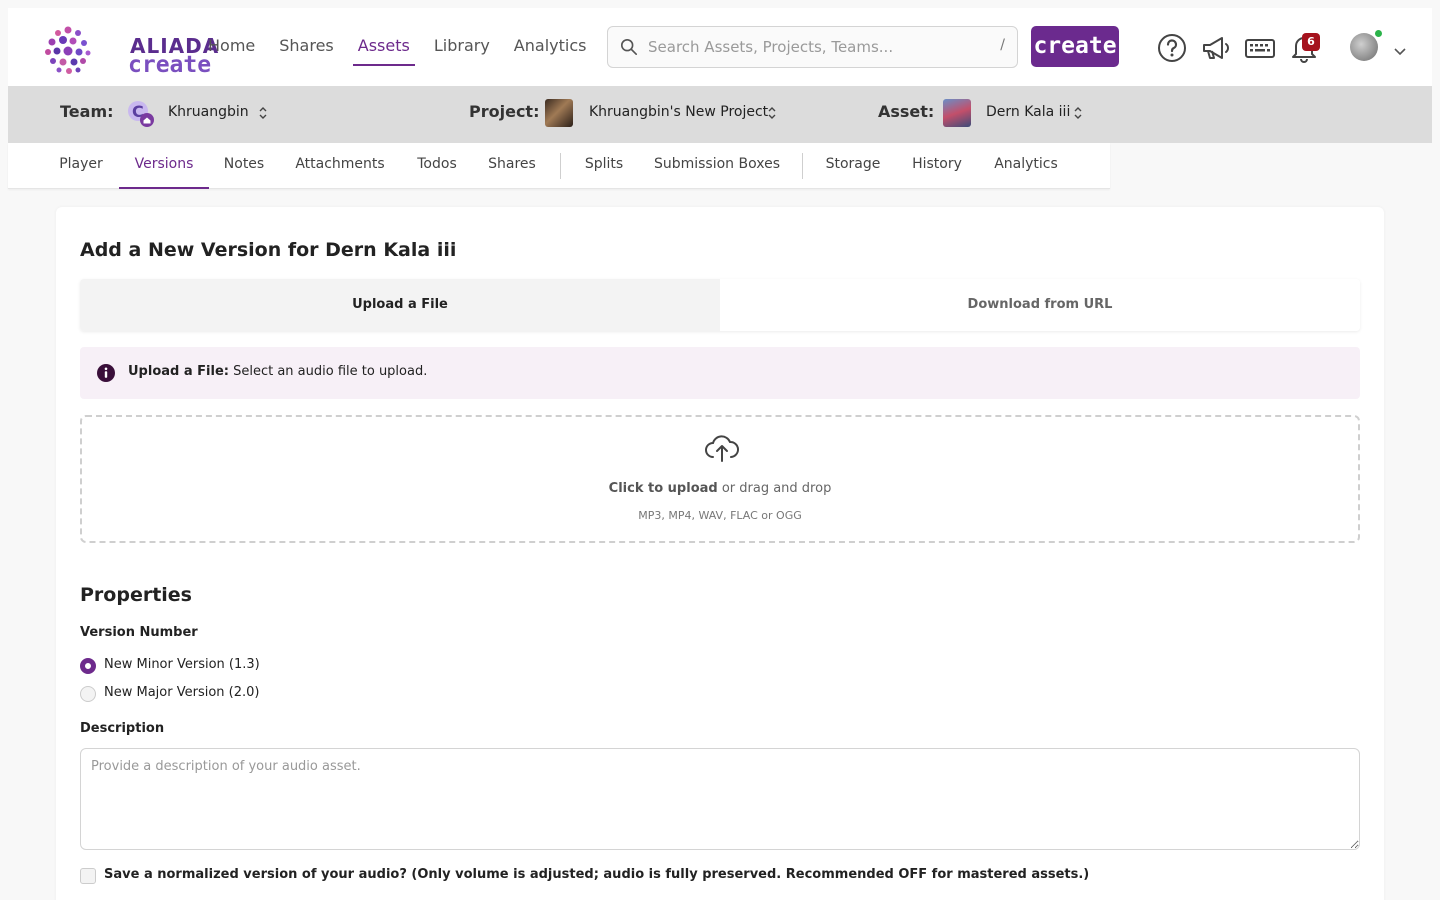 The height and width of the screenshot is (900, 1440). Describe the element at coordinates (306, 47) in the screenshot. I see `nav-shares: Shares` at that location.